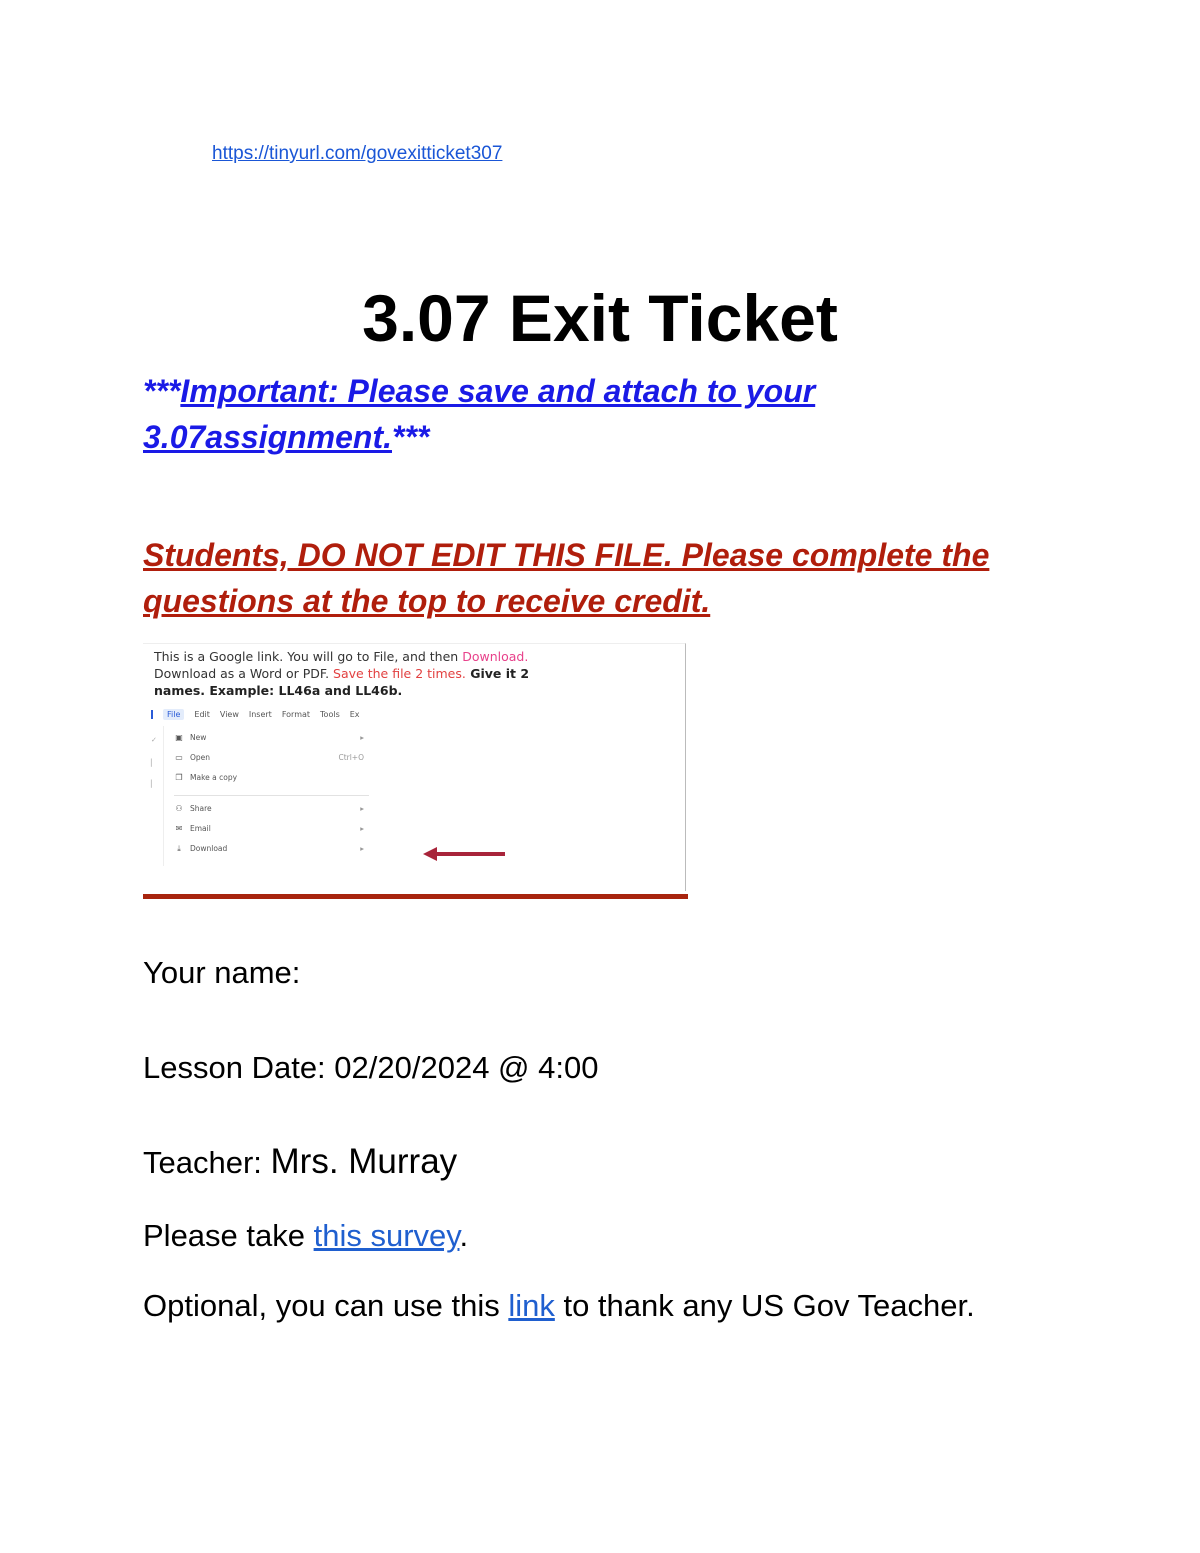  Describe the element at coordinates (202, 714) in the screenshot. I see `menu-edit: Edit` at that location.